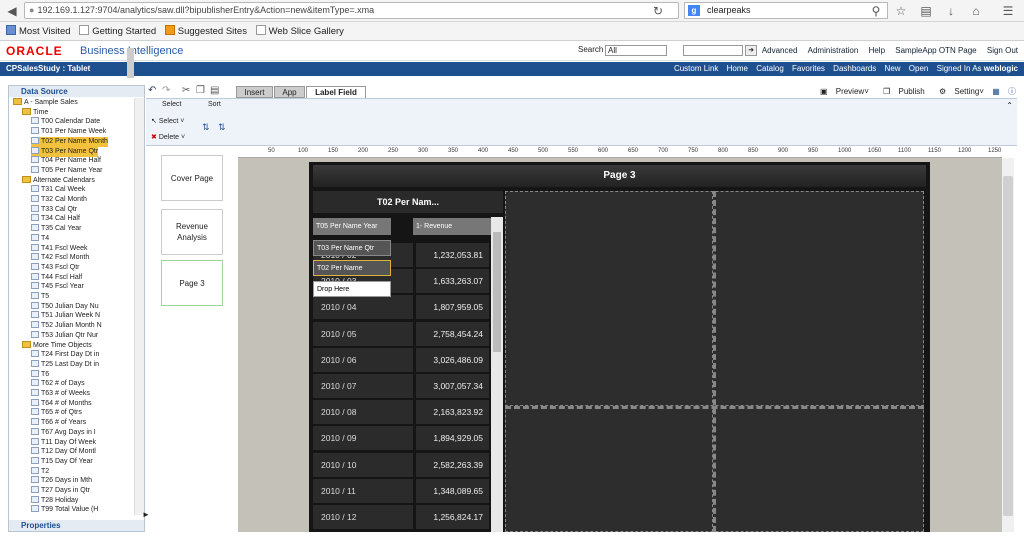 The image size is (1024, 541). I want to click on column-header-revenue: 1- Revenue, so click(452, 226).